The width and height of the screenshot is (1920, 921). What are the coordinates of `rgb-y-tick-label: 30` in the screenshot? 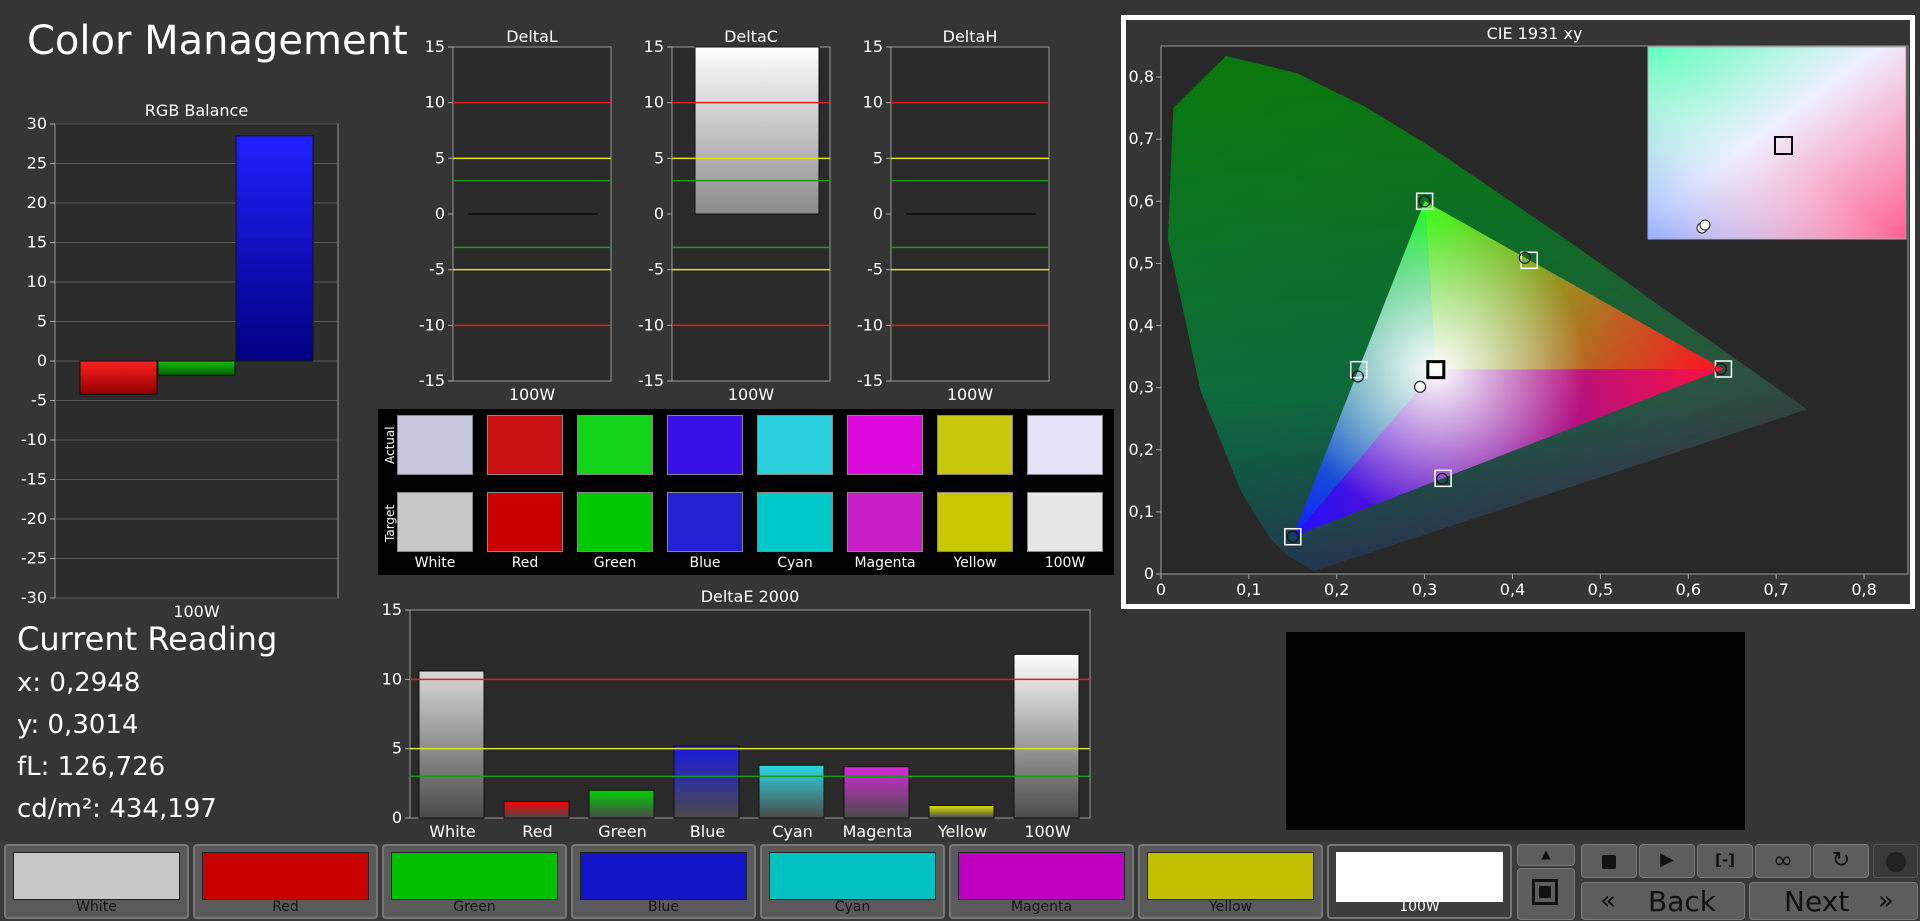 It's located at (37, 123).